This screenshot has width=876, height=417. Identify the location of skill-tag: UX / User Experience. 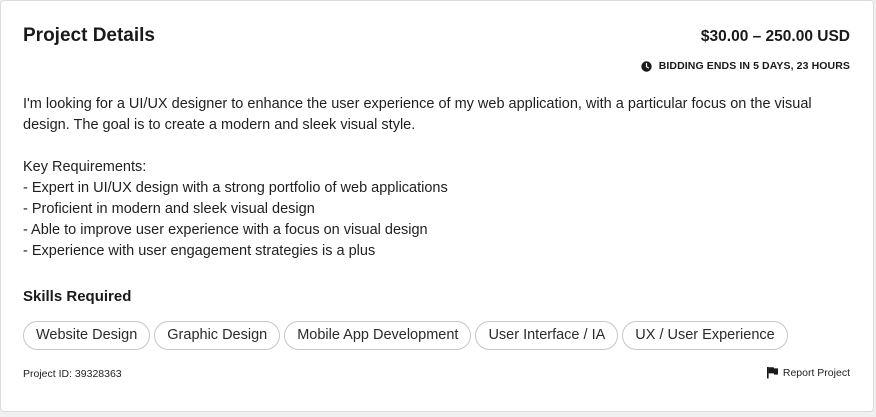
(705, 335).